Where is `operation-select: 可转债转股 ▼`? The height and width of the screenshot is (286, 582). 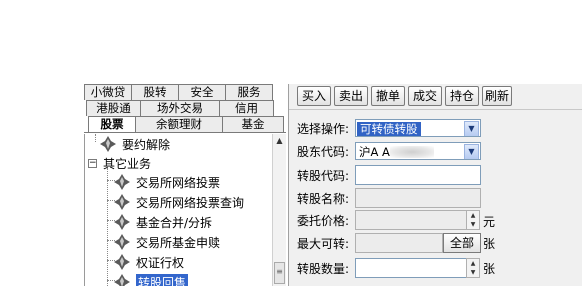 operation-select: 可转债转股 ▼ is located at coordinates (418, 128).